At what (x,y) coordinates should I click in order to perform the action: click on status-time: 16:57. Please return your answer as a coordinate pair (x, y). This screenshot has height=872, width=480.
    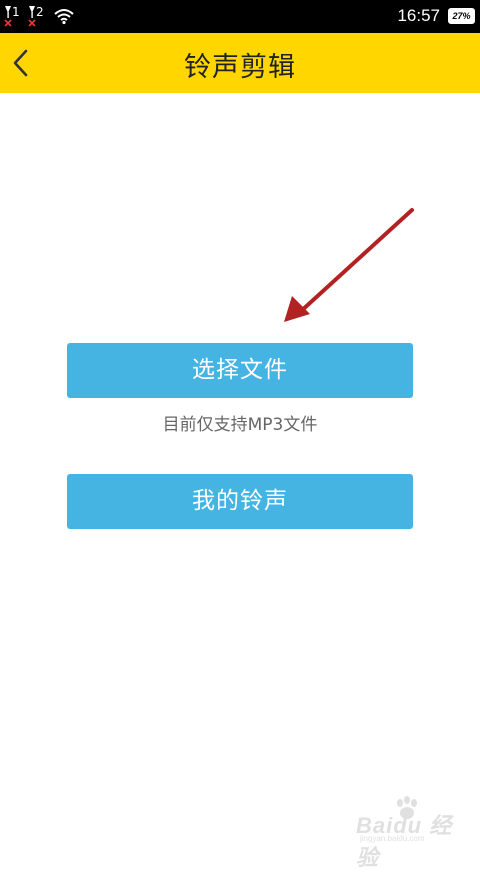
    Looking at the image, I should click on (418, 15).